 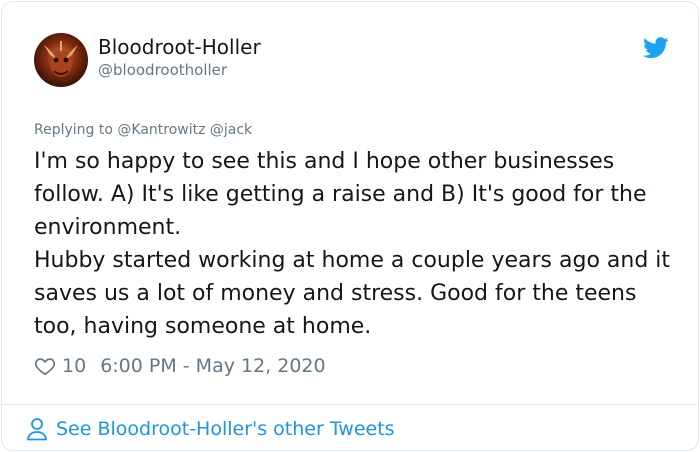 What do you see at coordinates (143, 130) in the screenshot?
I see `replying-to: Replying to @Kantrowitz @jack` at bounding box center [143, 130].